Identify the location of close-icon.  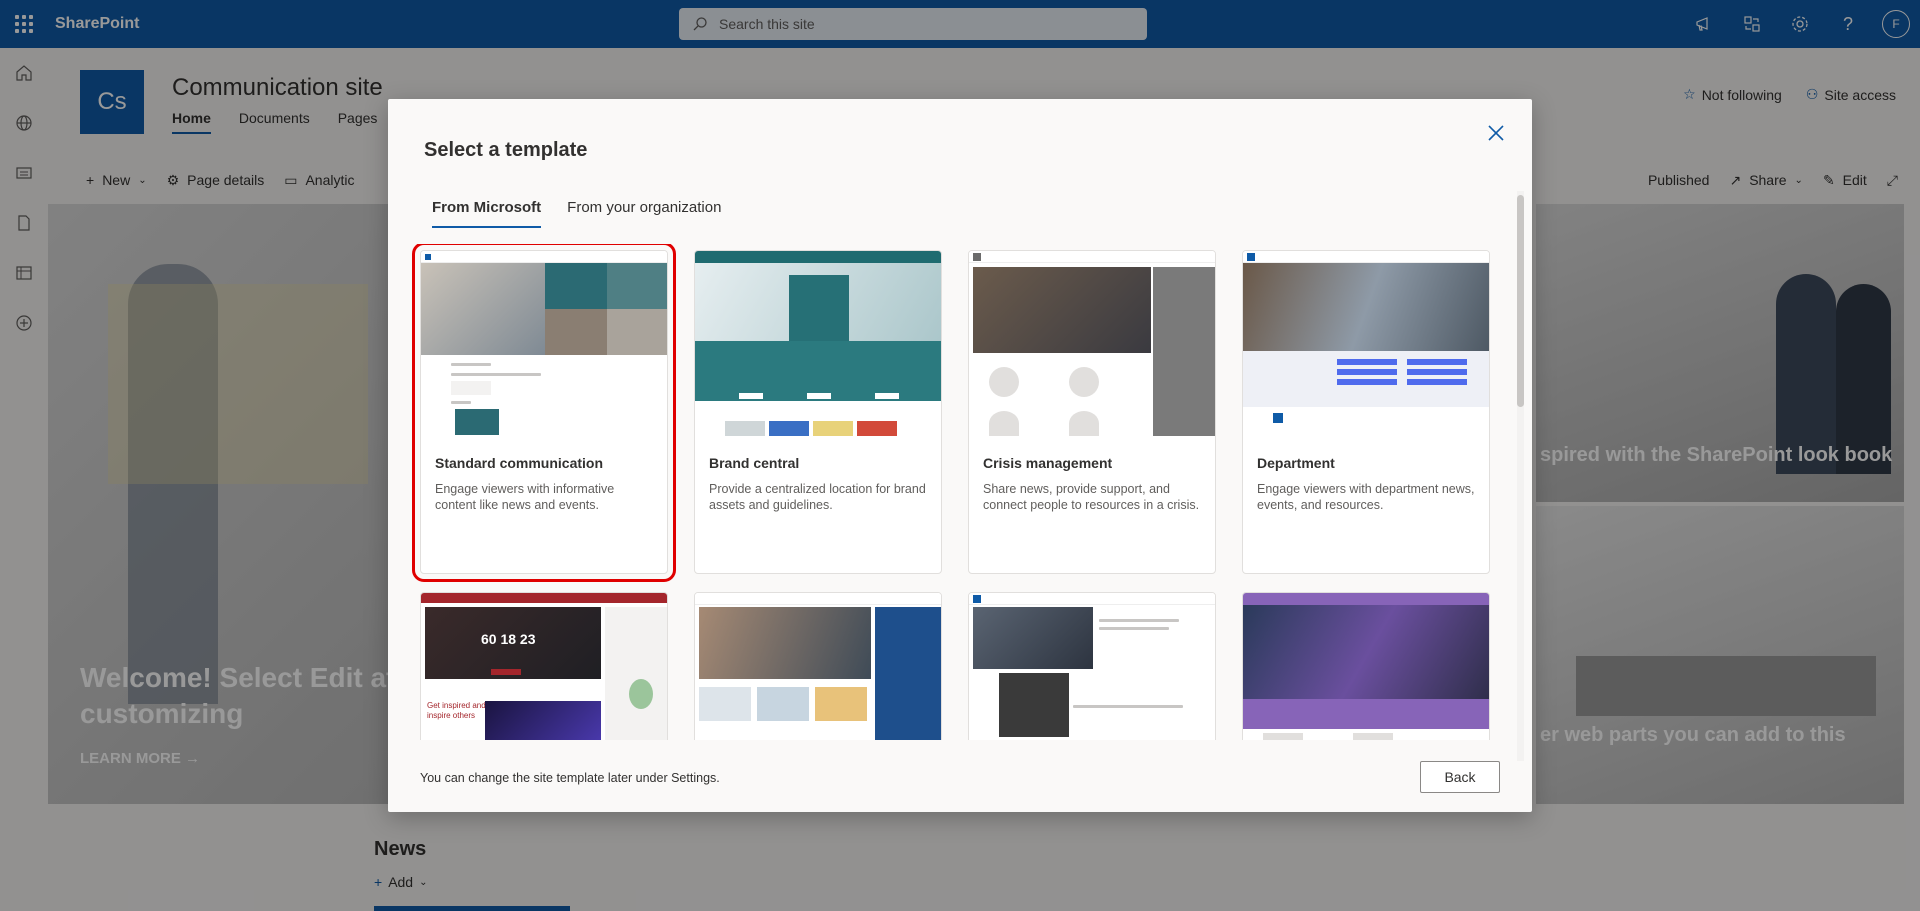
(1496, 133).